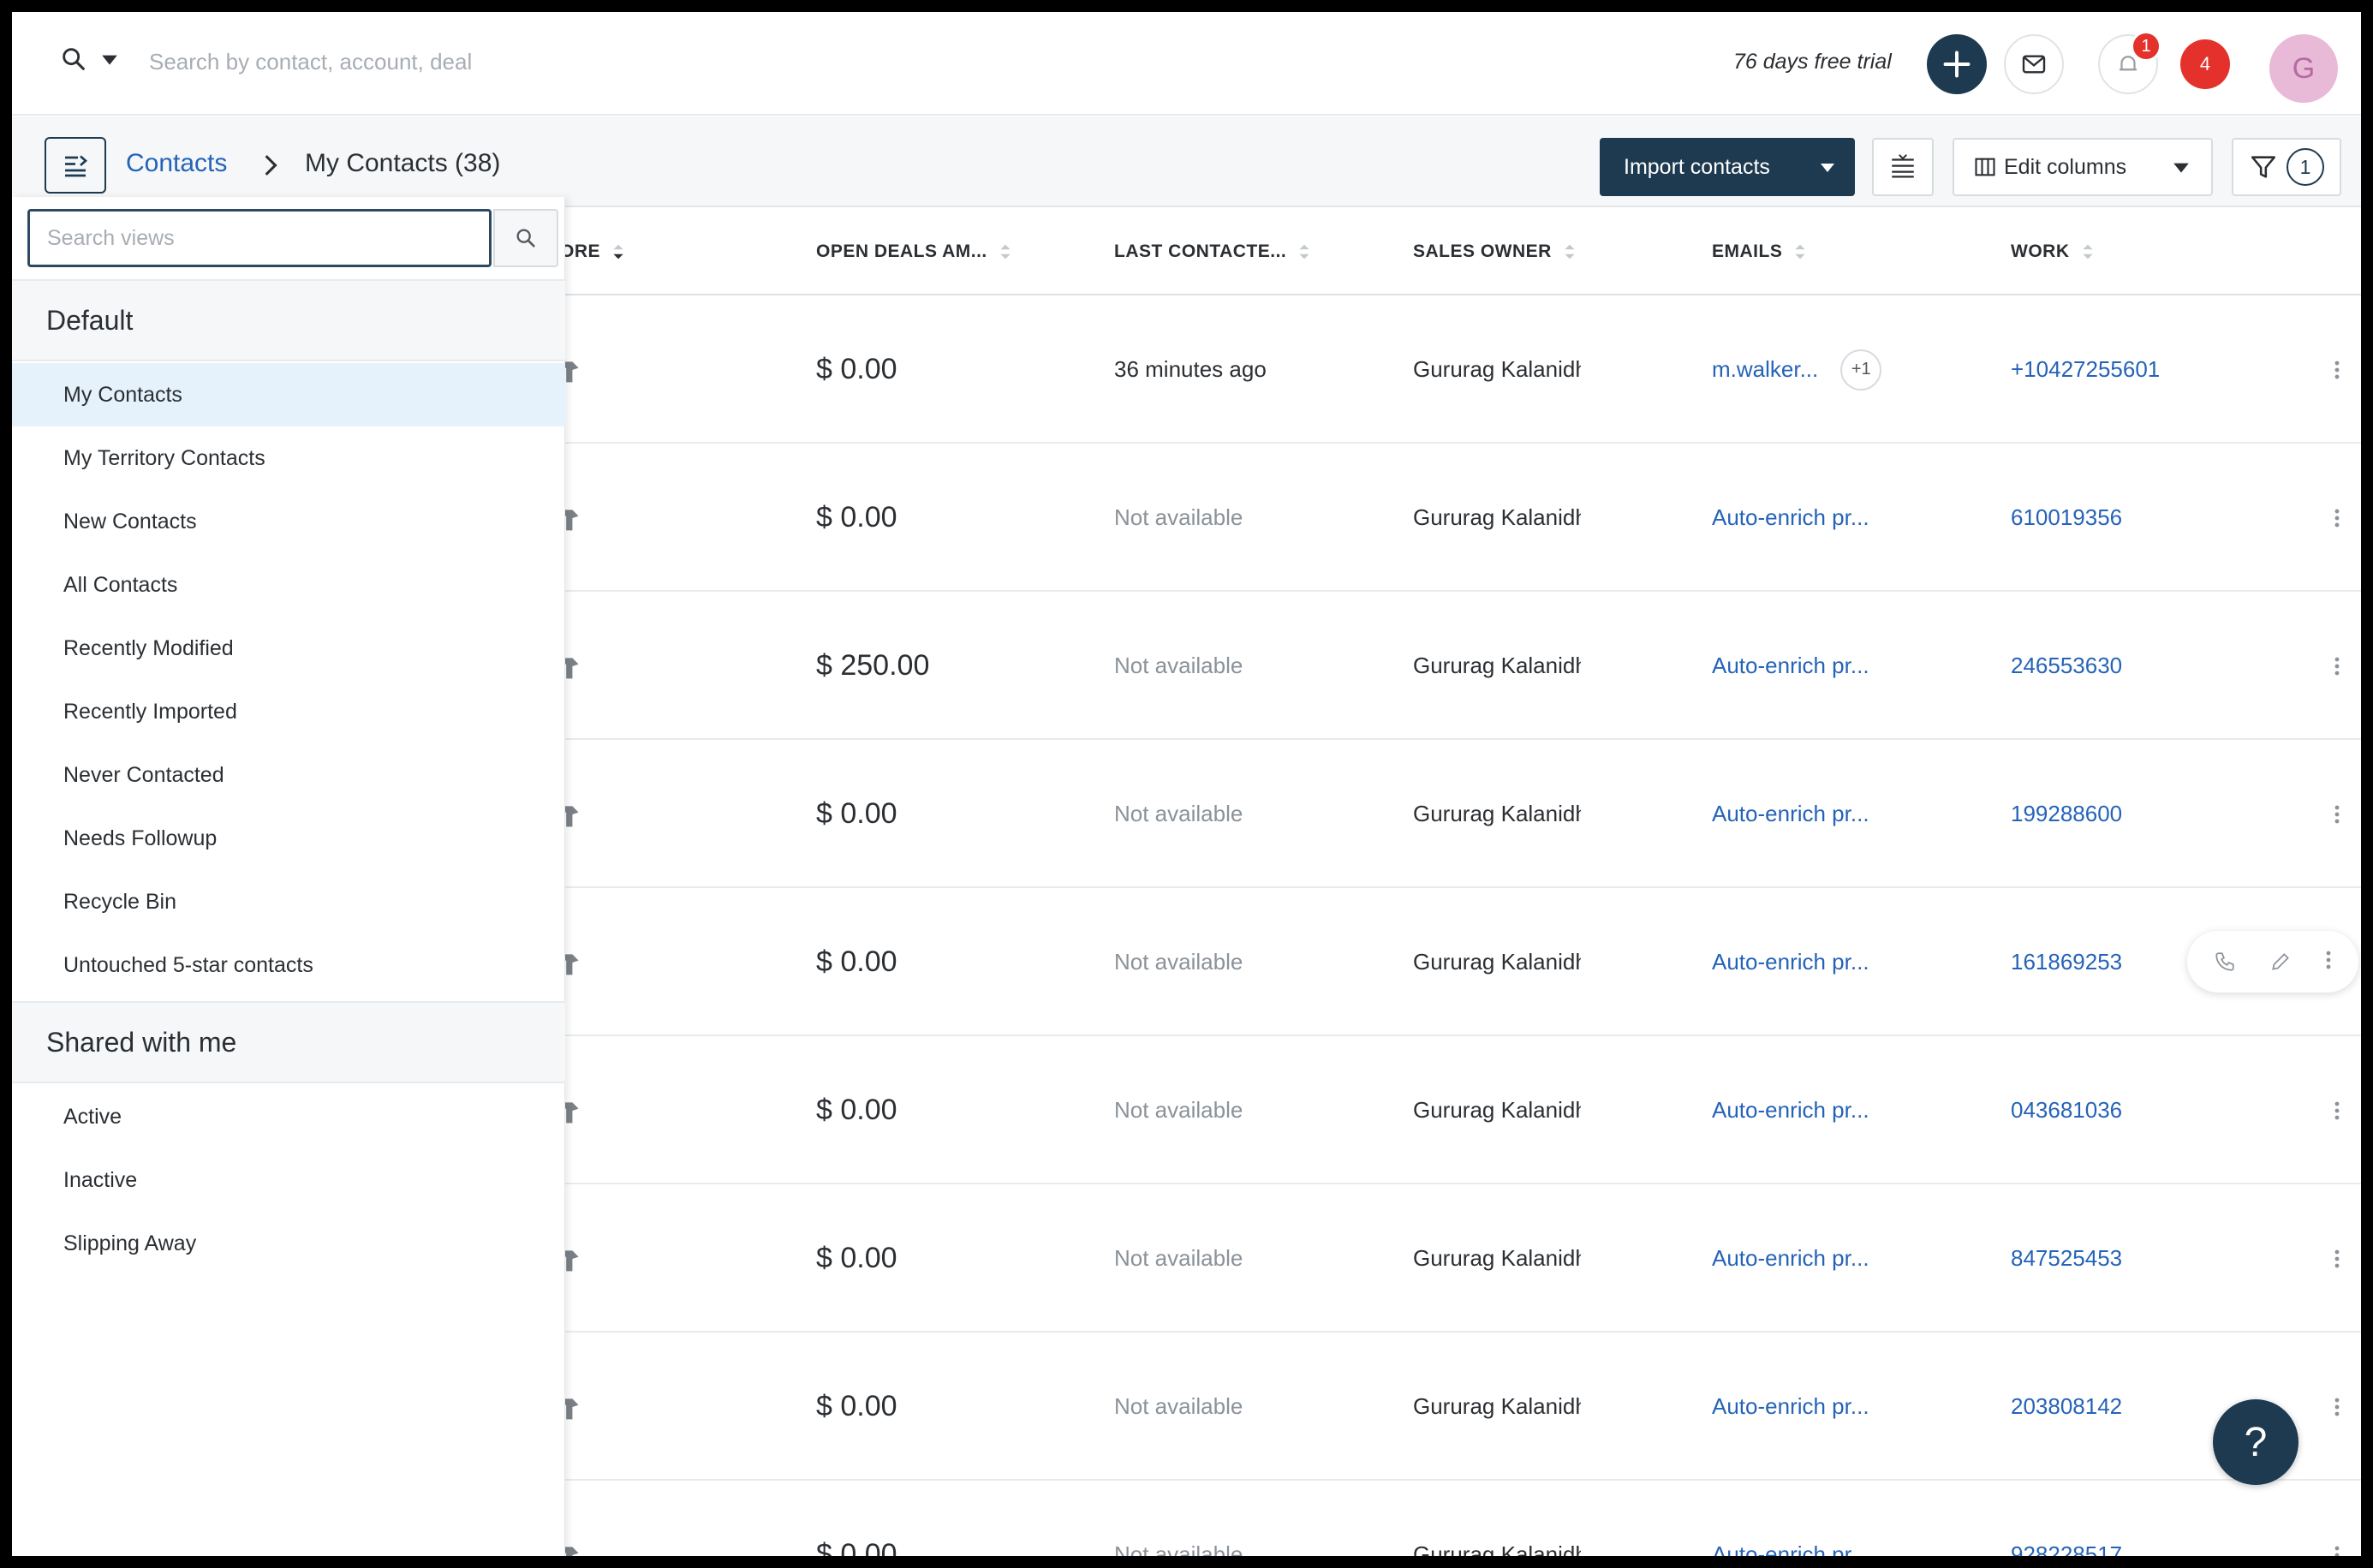  Describe the element at coordinates (288, 458) in the screenshot. I see `view-item: My Territory Contacts` at that location.